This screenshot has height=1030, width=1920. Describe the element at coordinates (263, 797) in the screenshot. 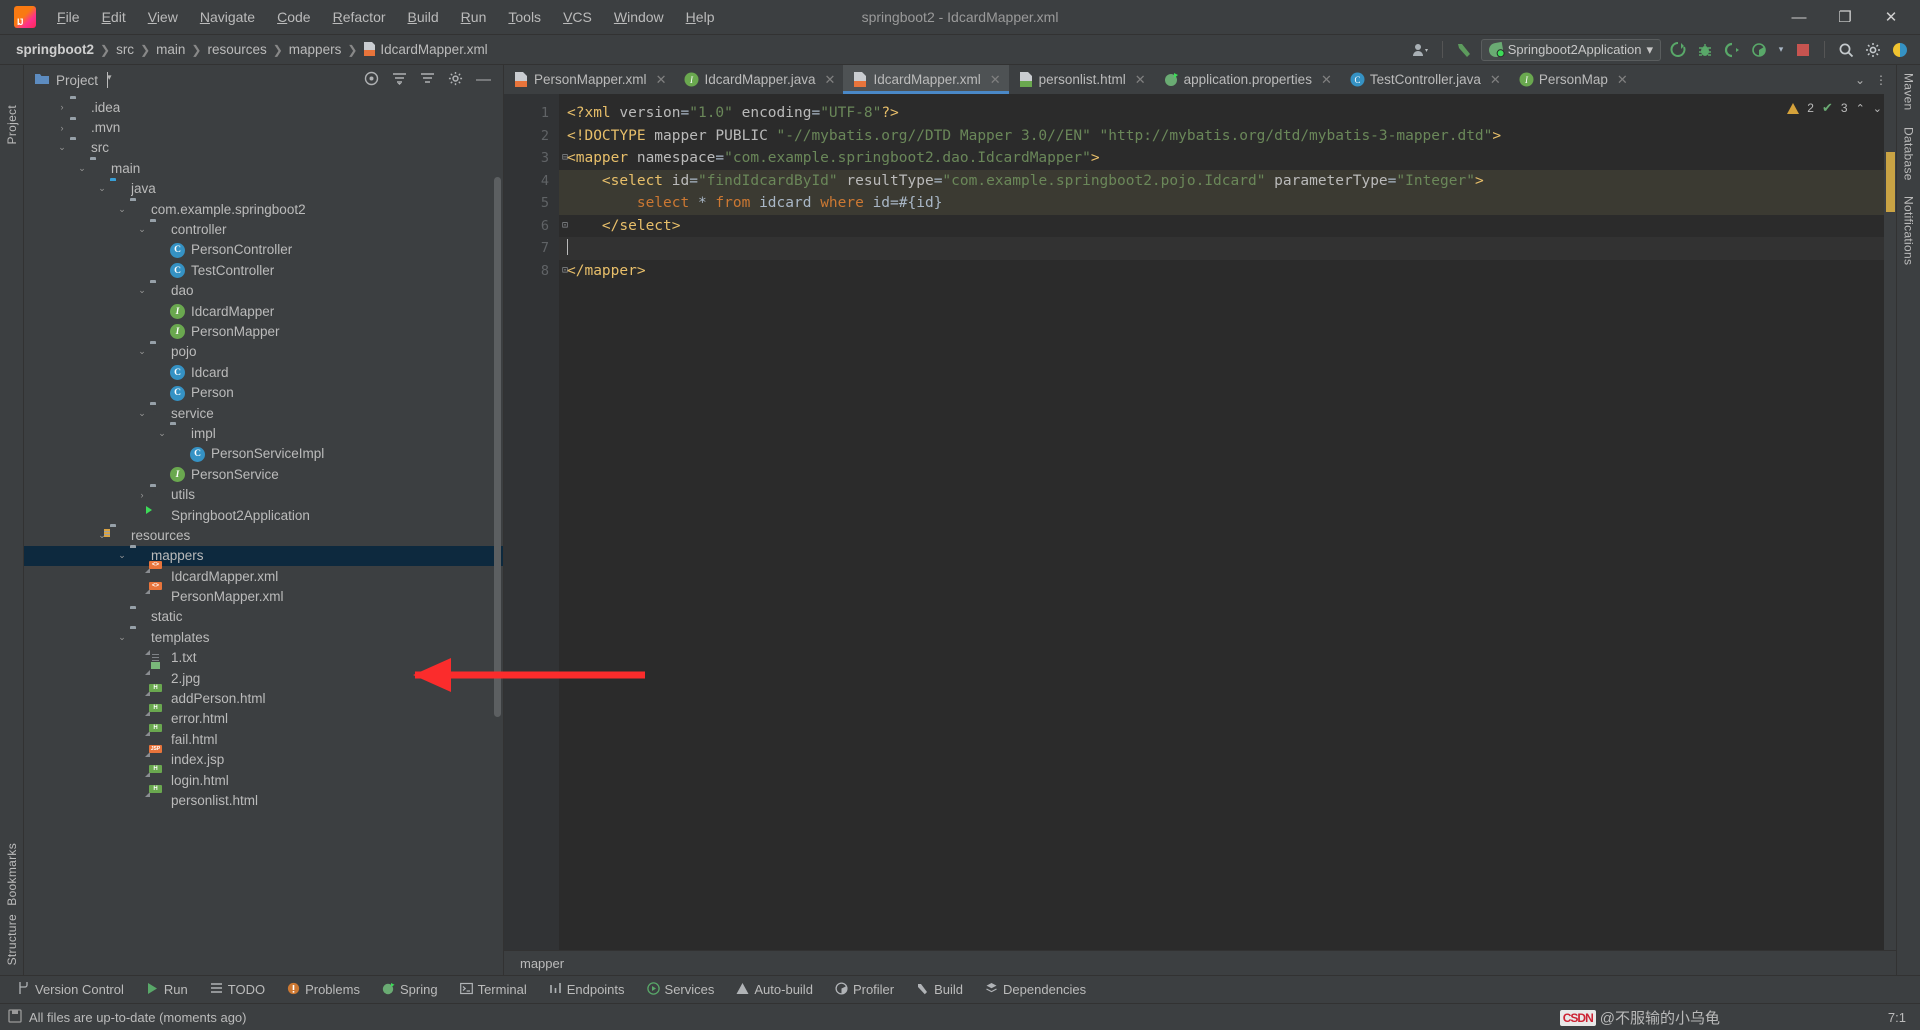

I see `tree-node-personlist-html: Hpersonlist.html` at that location.